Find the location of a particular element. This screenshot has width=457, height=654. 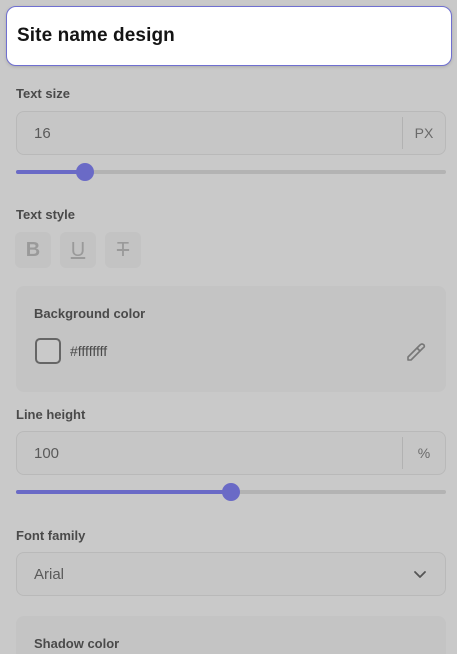

bold-icon: B is located at coordinates (33, 249).